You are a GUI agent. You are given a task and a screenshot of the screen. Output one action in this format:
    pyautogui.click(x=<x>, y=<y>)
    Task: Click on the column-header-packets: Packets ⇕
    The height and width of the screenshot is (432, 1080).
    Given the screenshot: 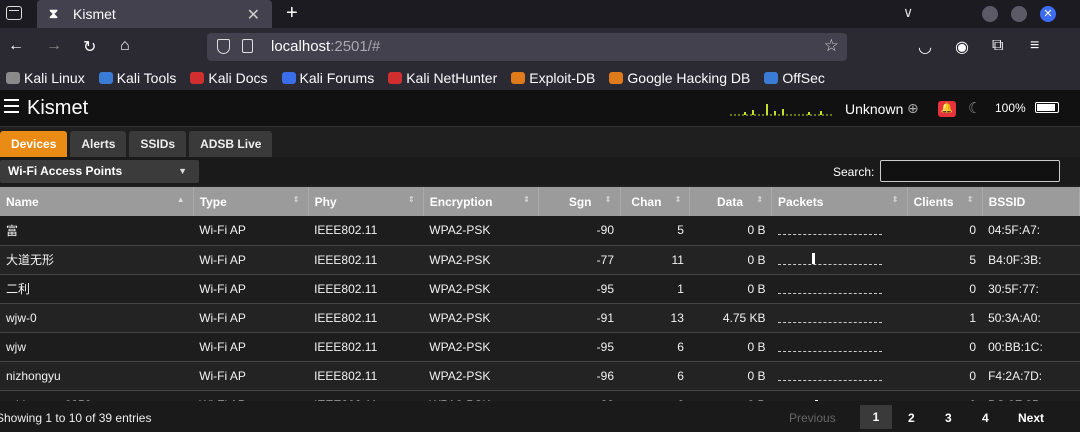 What is the action you would take?
    pyautogui.click(x=839, y=201)
    